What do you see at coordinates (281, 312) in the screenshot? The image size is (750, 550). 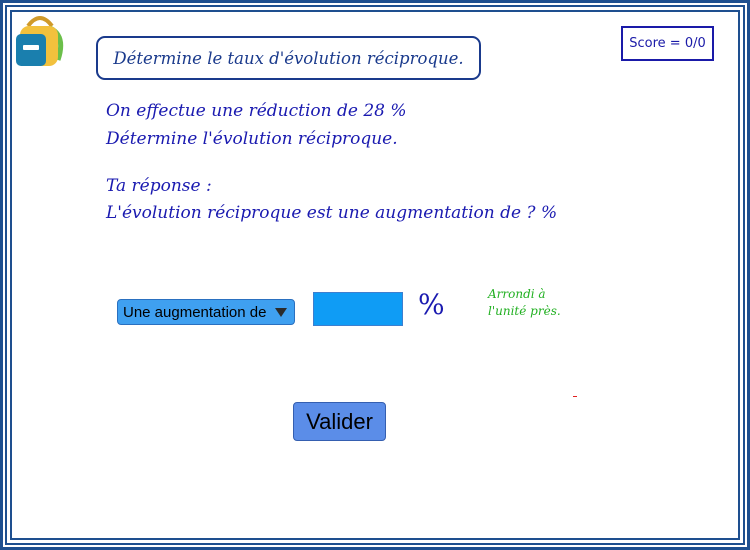 I see `triangle-down-icon` at bounding box center [281, 312].